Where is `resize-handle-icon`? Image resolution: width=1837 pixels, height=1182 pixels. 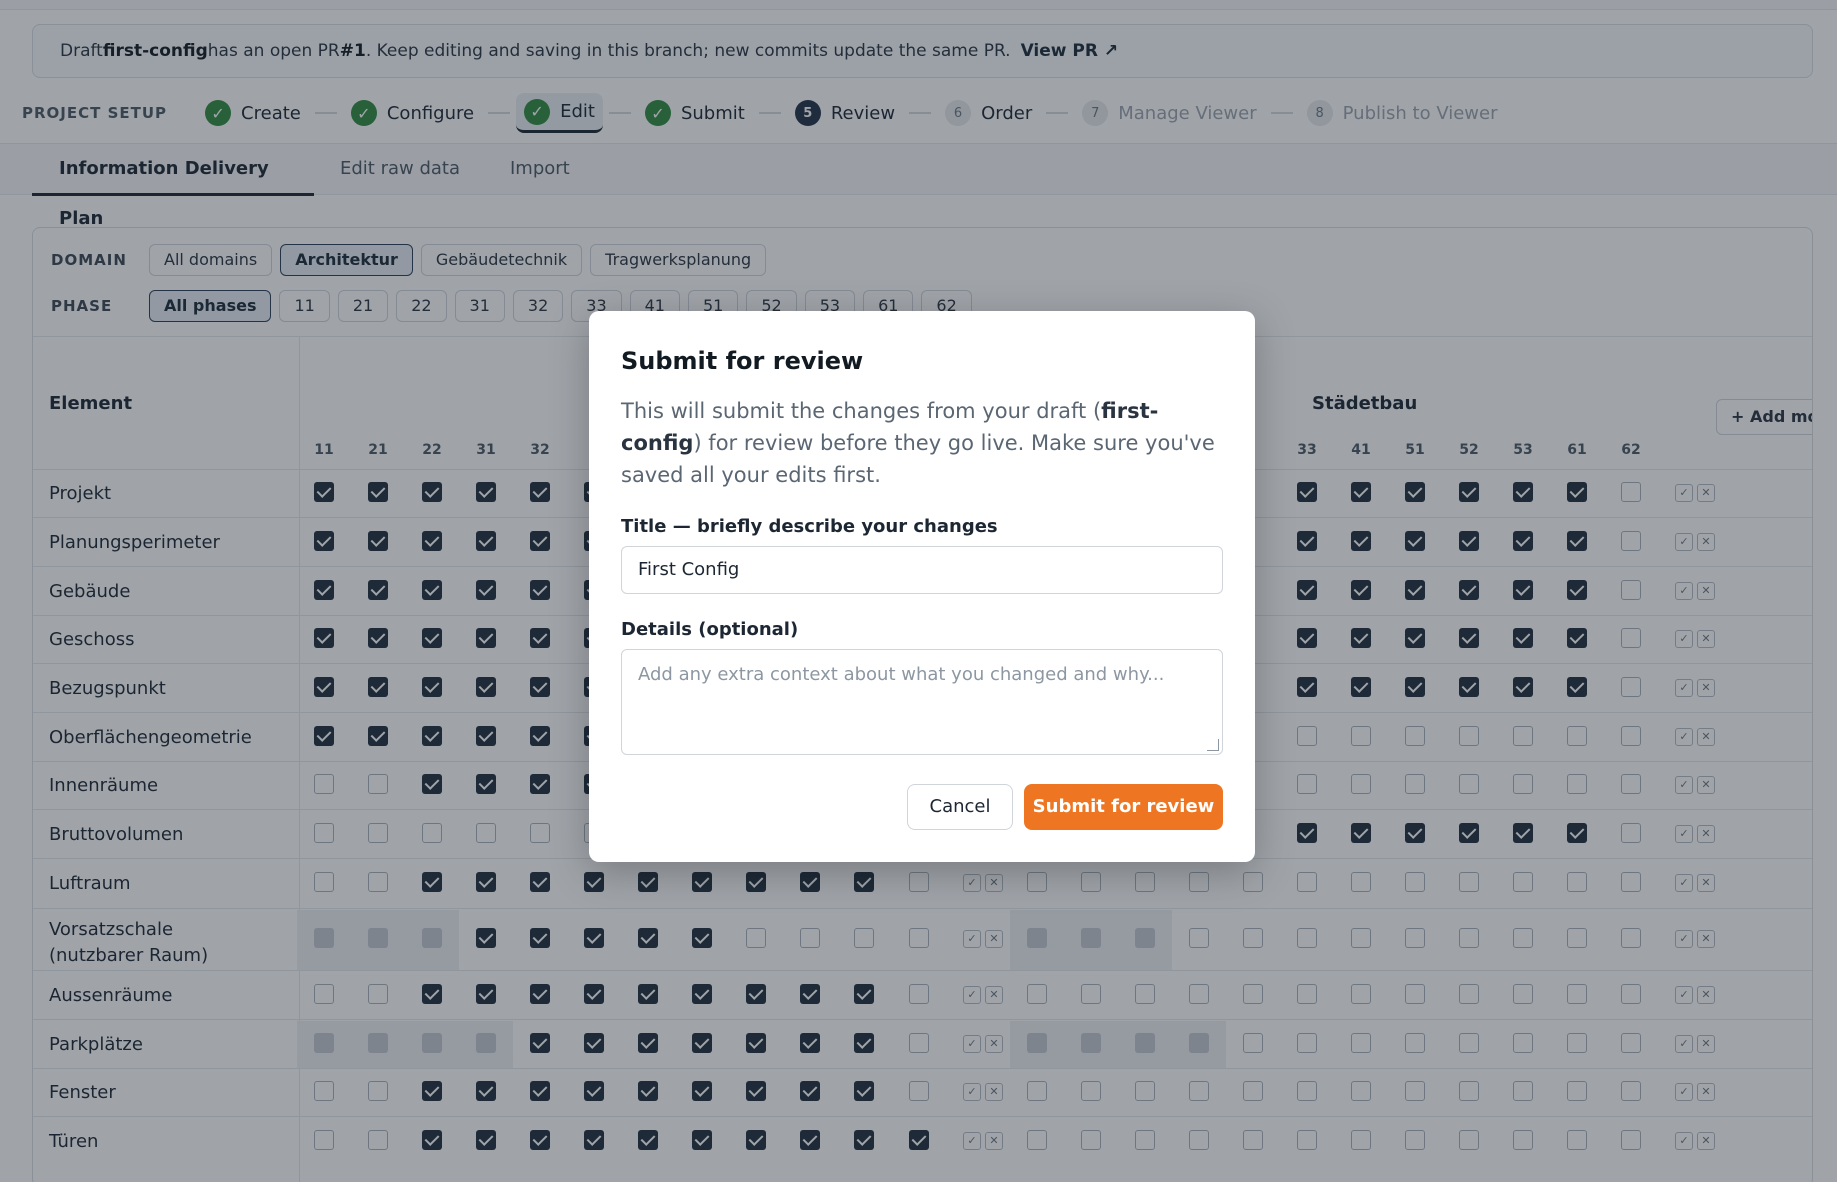
resize-handle-icon is located at coordinates (1213, 745).